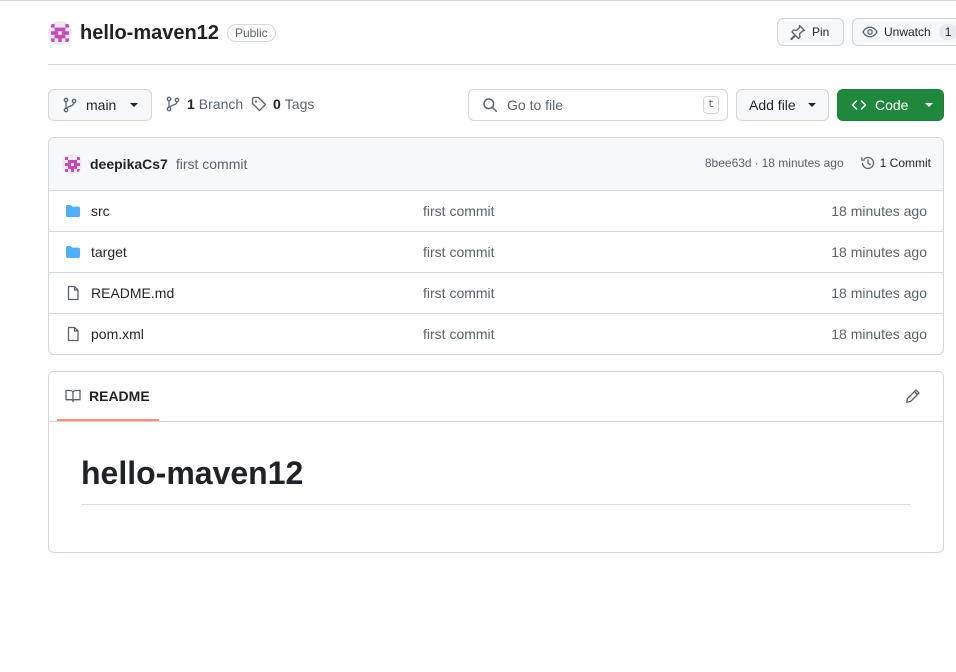 Image resolution: width=956 pixels, height=672 pixels. Describe the element at coordinates (221, 104) in the screenshot. I see `branch-label: Branch` at that location.